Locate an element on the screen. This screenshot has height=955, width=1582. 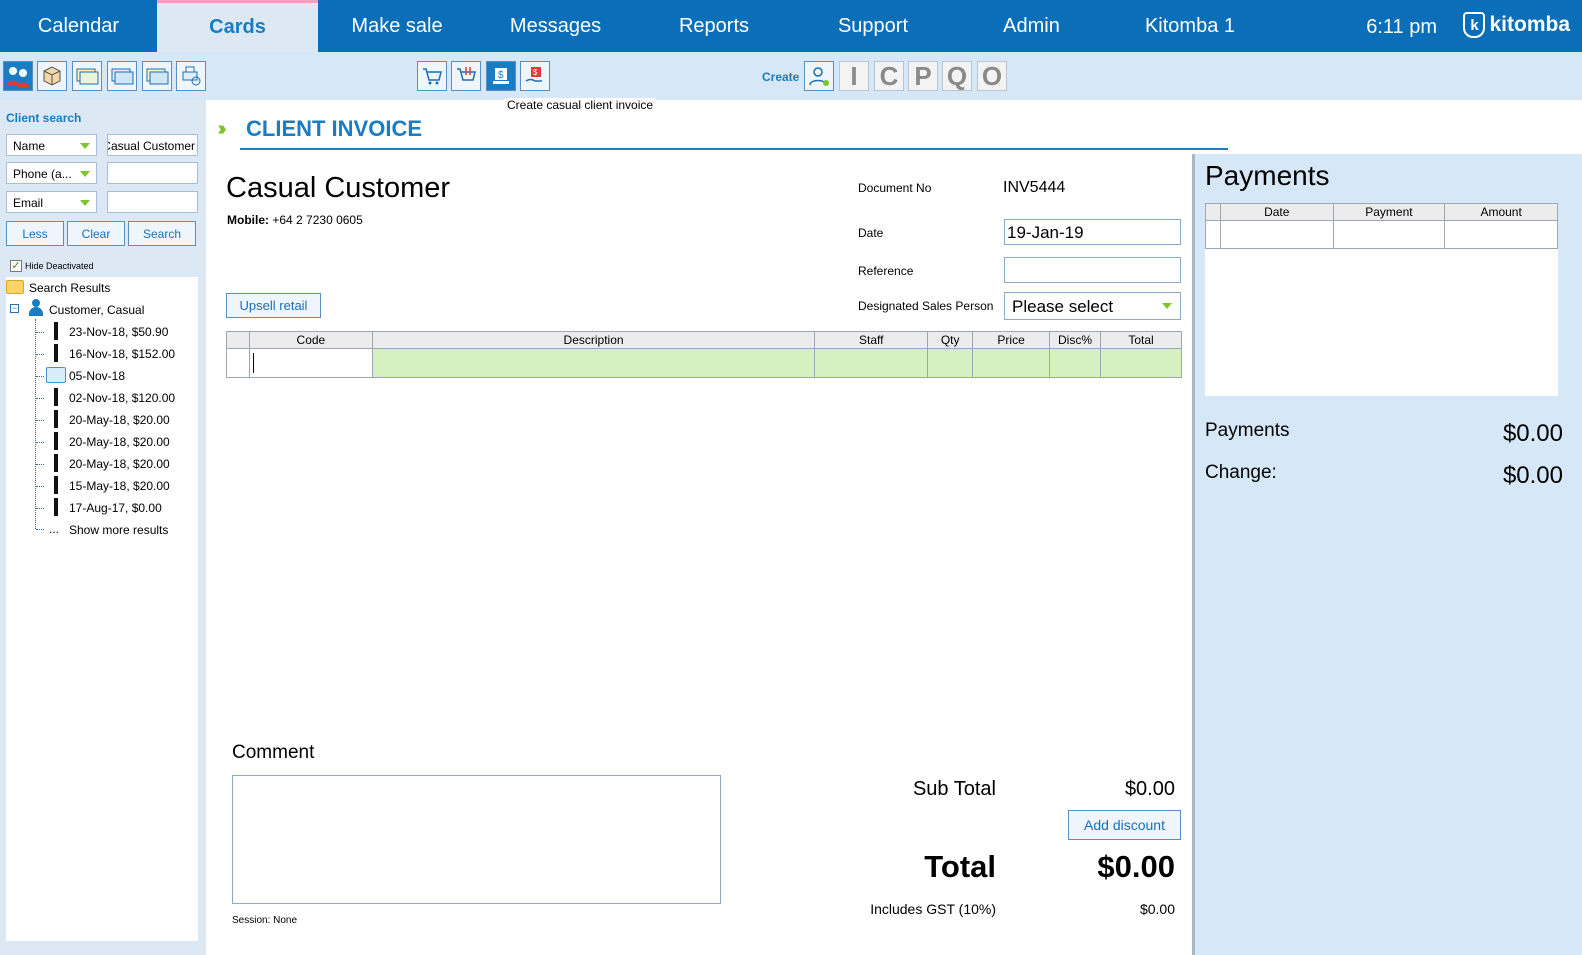
change-value: $0.00 is located at coordinates (1532, 475).